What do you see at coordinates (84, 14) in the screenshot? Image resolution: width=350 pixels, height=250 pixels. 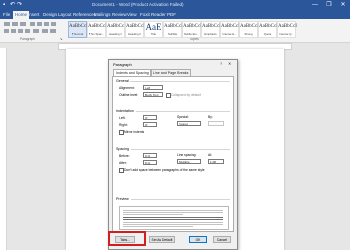 I see `tab-references: References` at bounding box center [84, 14].